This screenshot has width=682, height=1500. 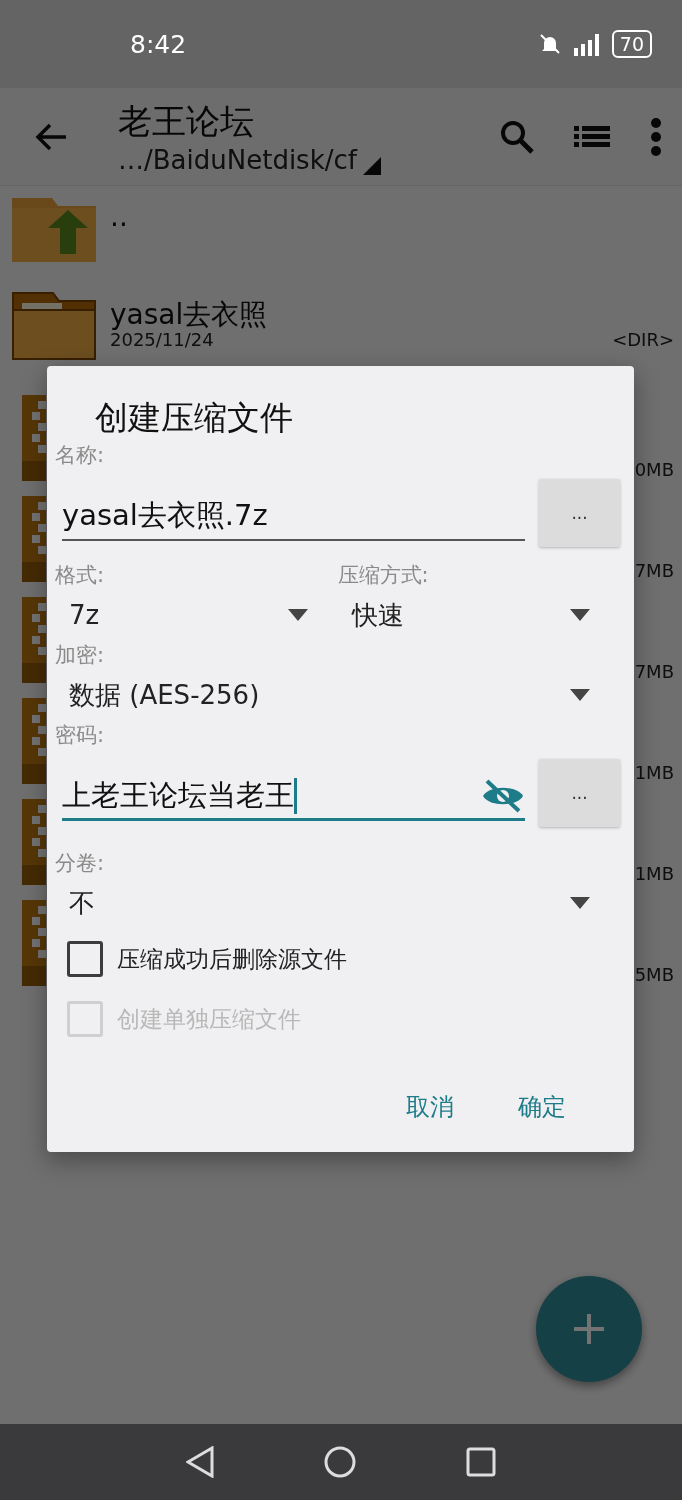 What do you see at coordinates (481, 1462) in the screenshot?
I see `recents-square-icon` at bounding box center [481, 1462].